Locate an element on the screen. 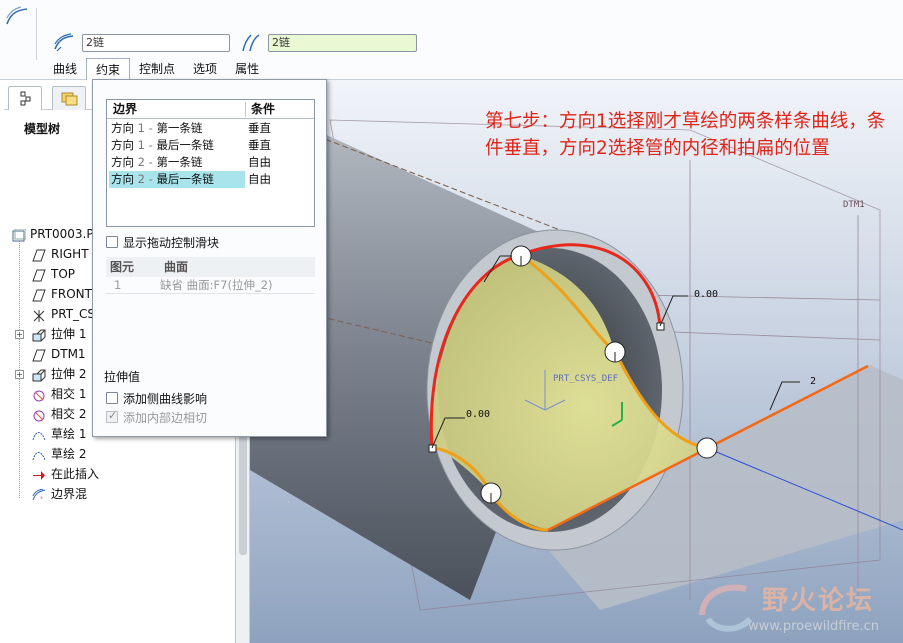  tab-constraints: 约束 is located at coordinates (108, 69).